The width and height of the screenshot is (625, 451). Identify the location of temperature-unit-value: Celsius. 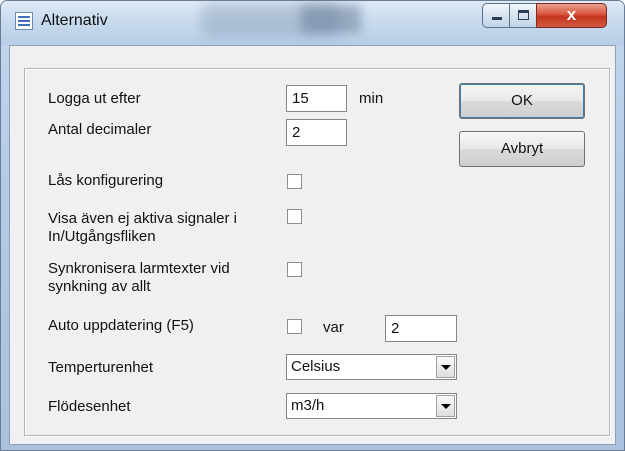
(316, 366).